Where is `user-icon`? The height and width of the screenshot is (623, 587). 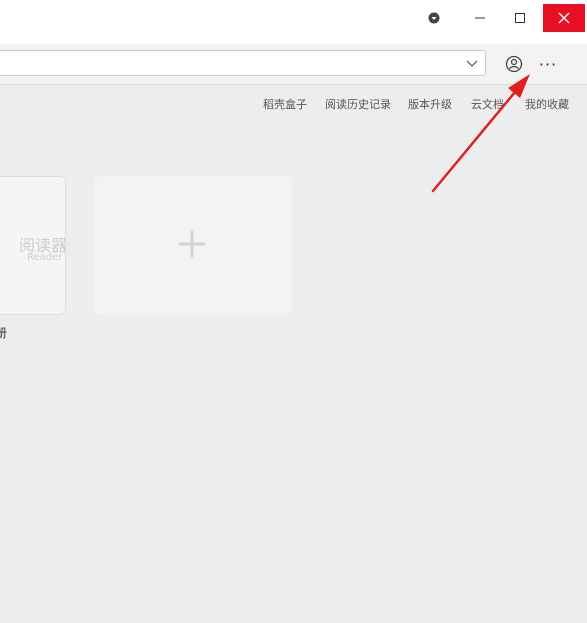
user-icon is located at coordinates (514, 64).